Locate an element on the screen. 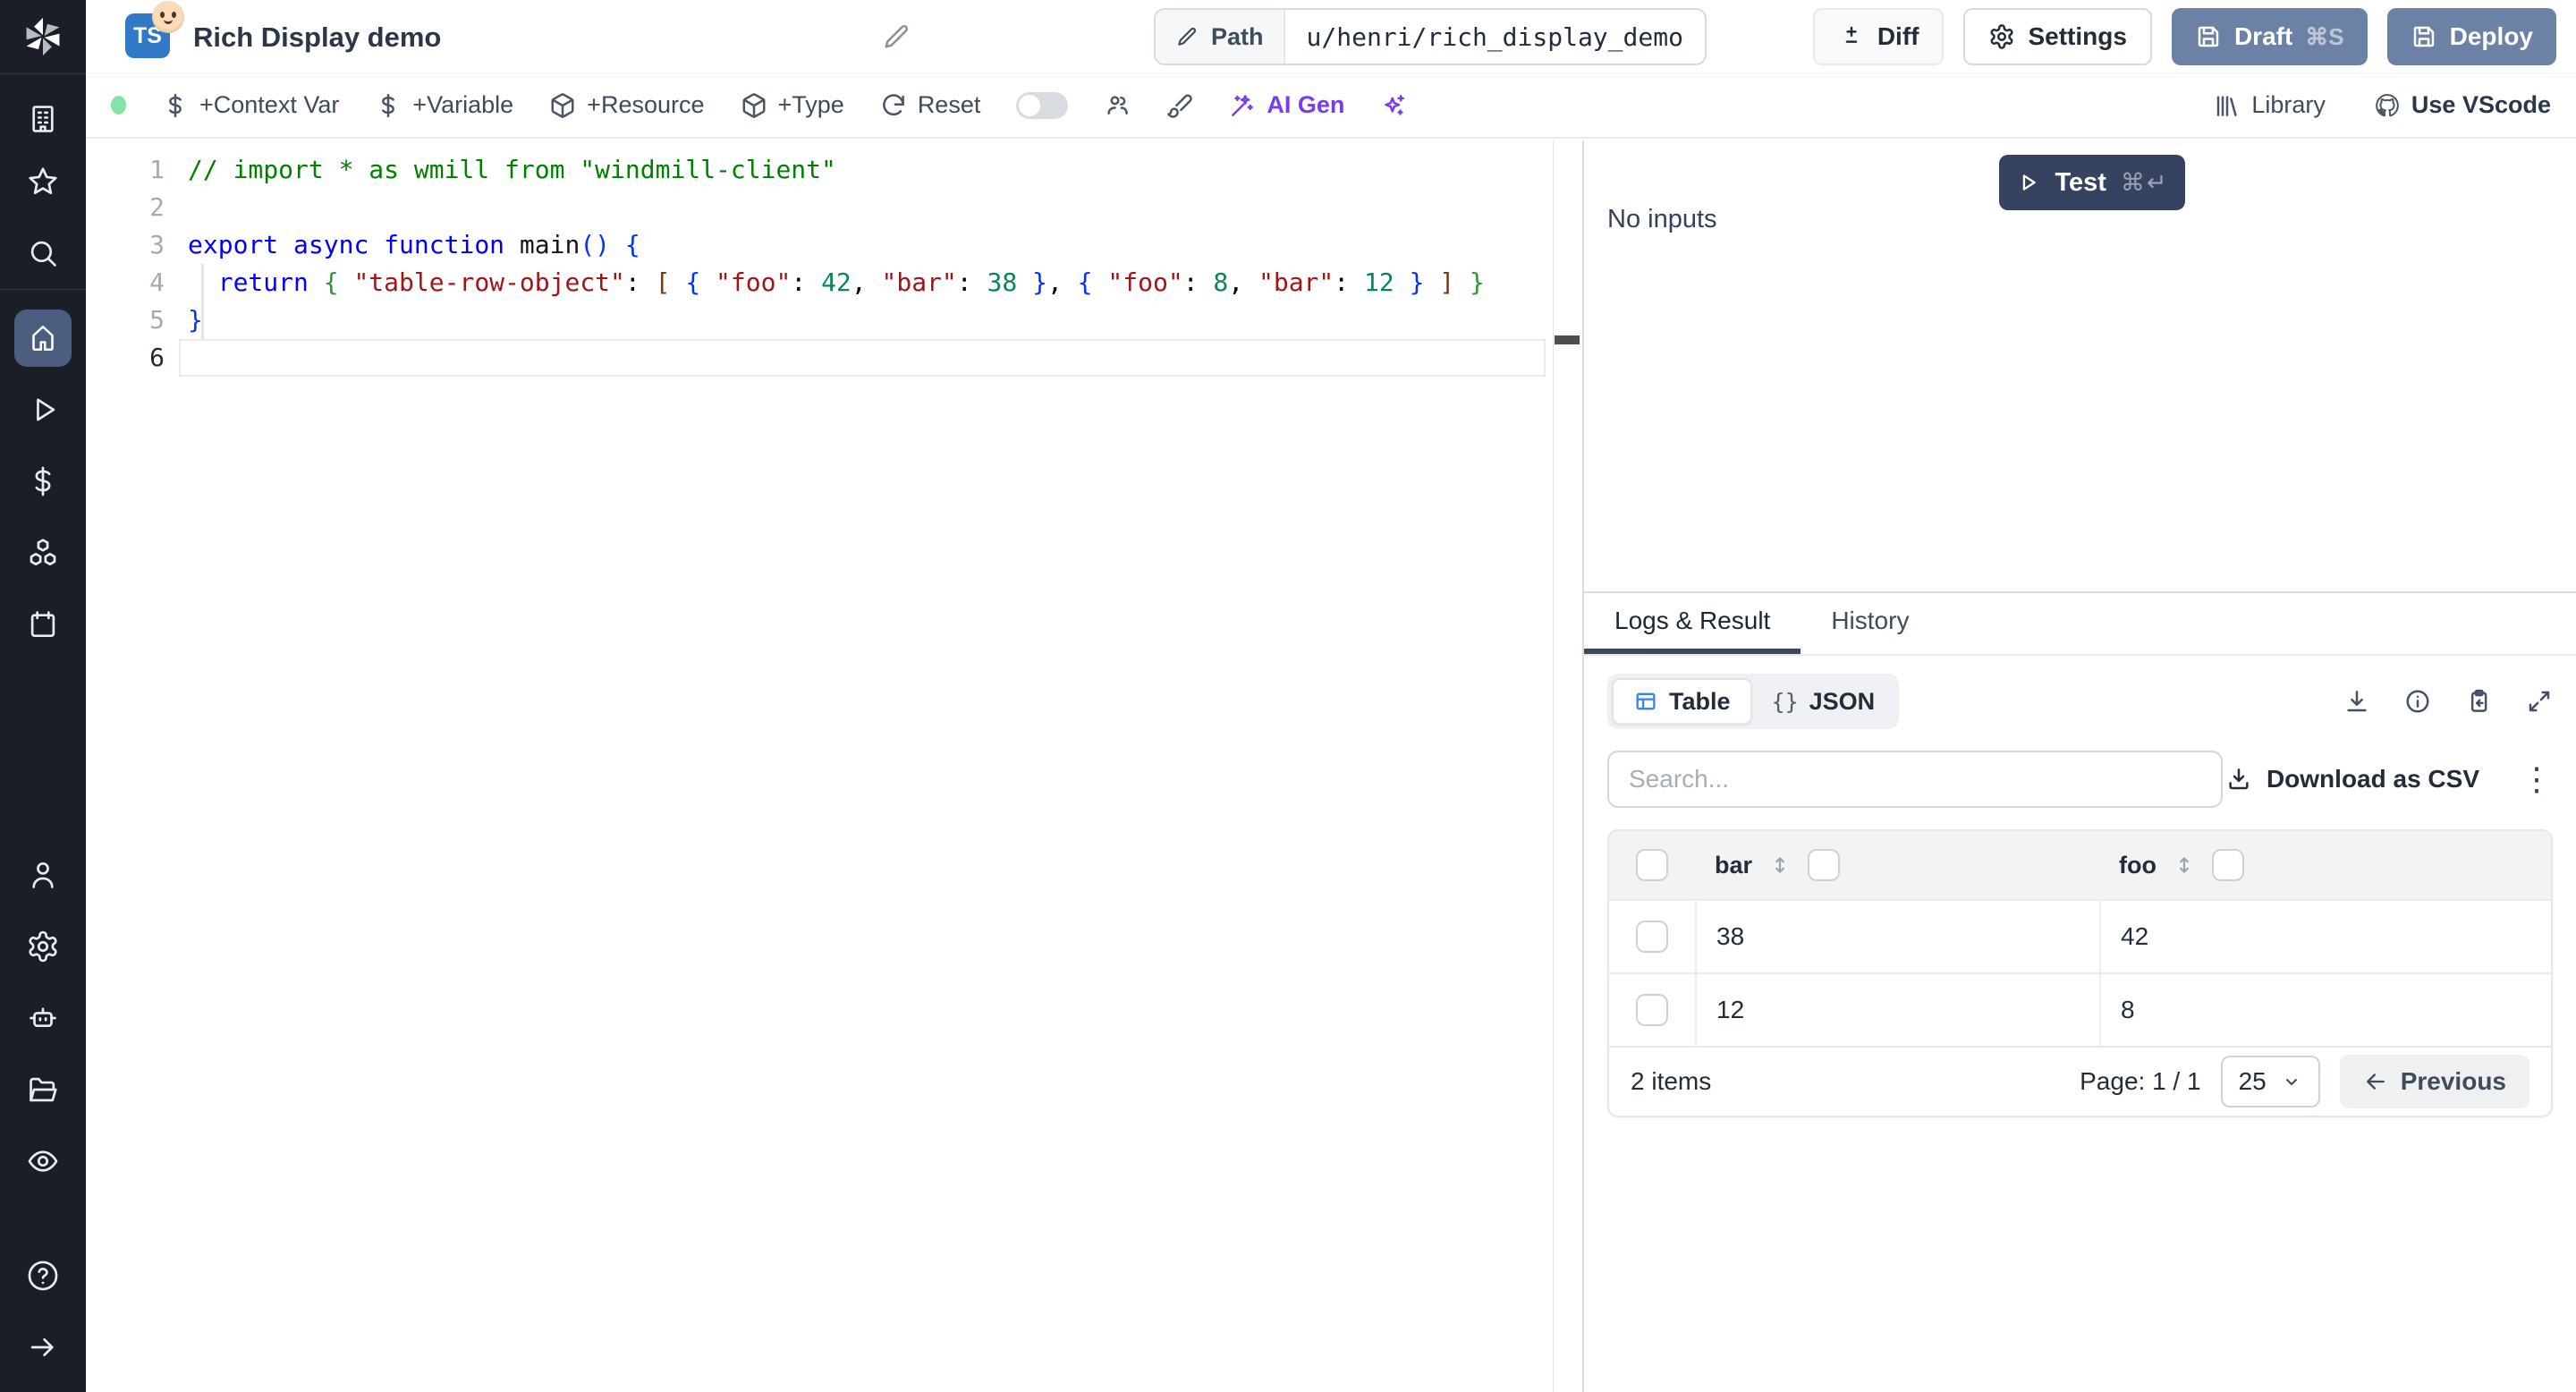 The image size is (2576, 1392). reset-label: Reset is located at coordinates (949, 104).